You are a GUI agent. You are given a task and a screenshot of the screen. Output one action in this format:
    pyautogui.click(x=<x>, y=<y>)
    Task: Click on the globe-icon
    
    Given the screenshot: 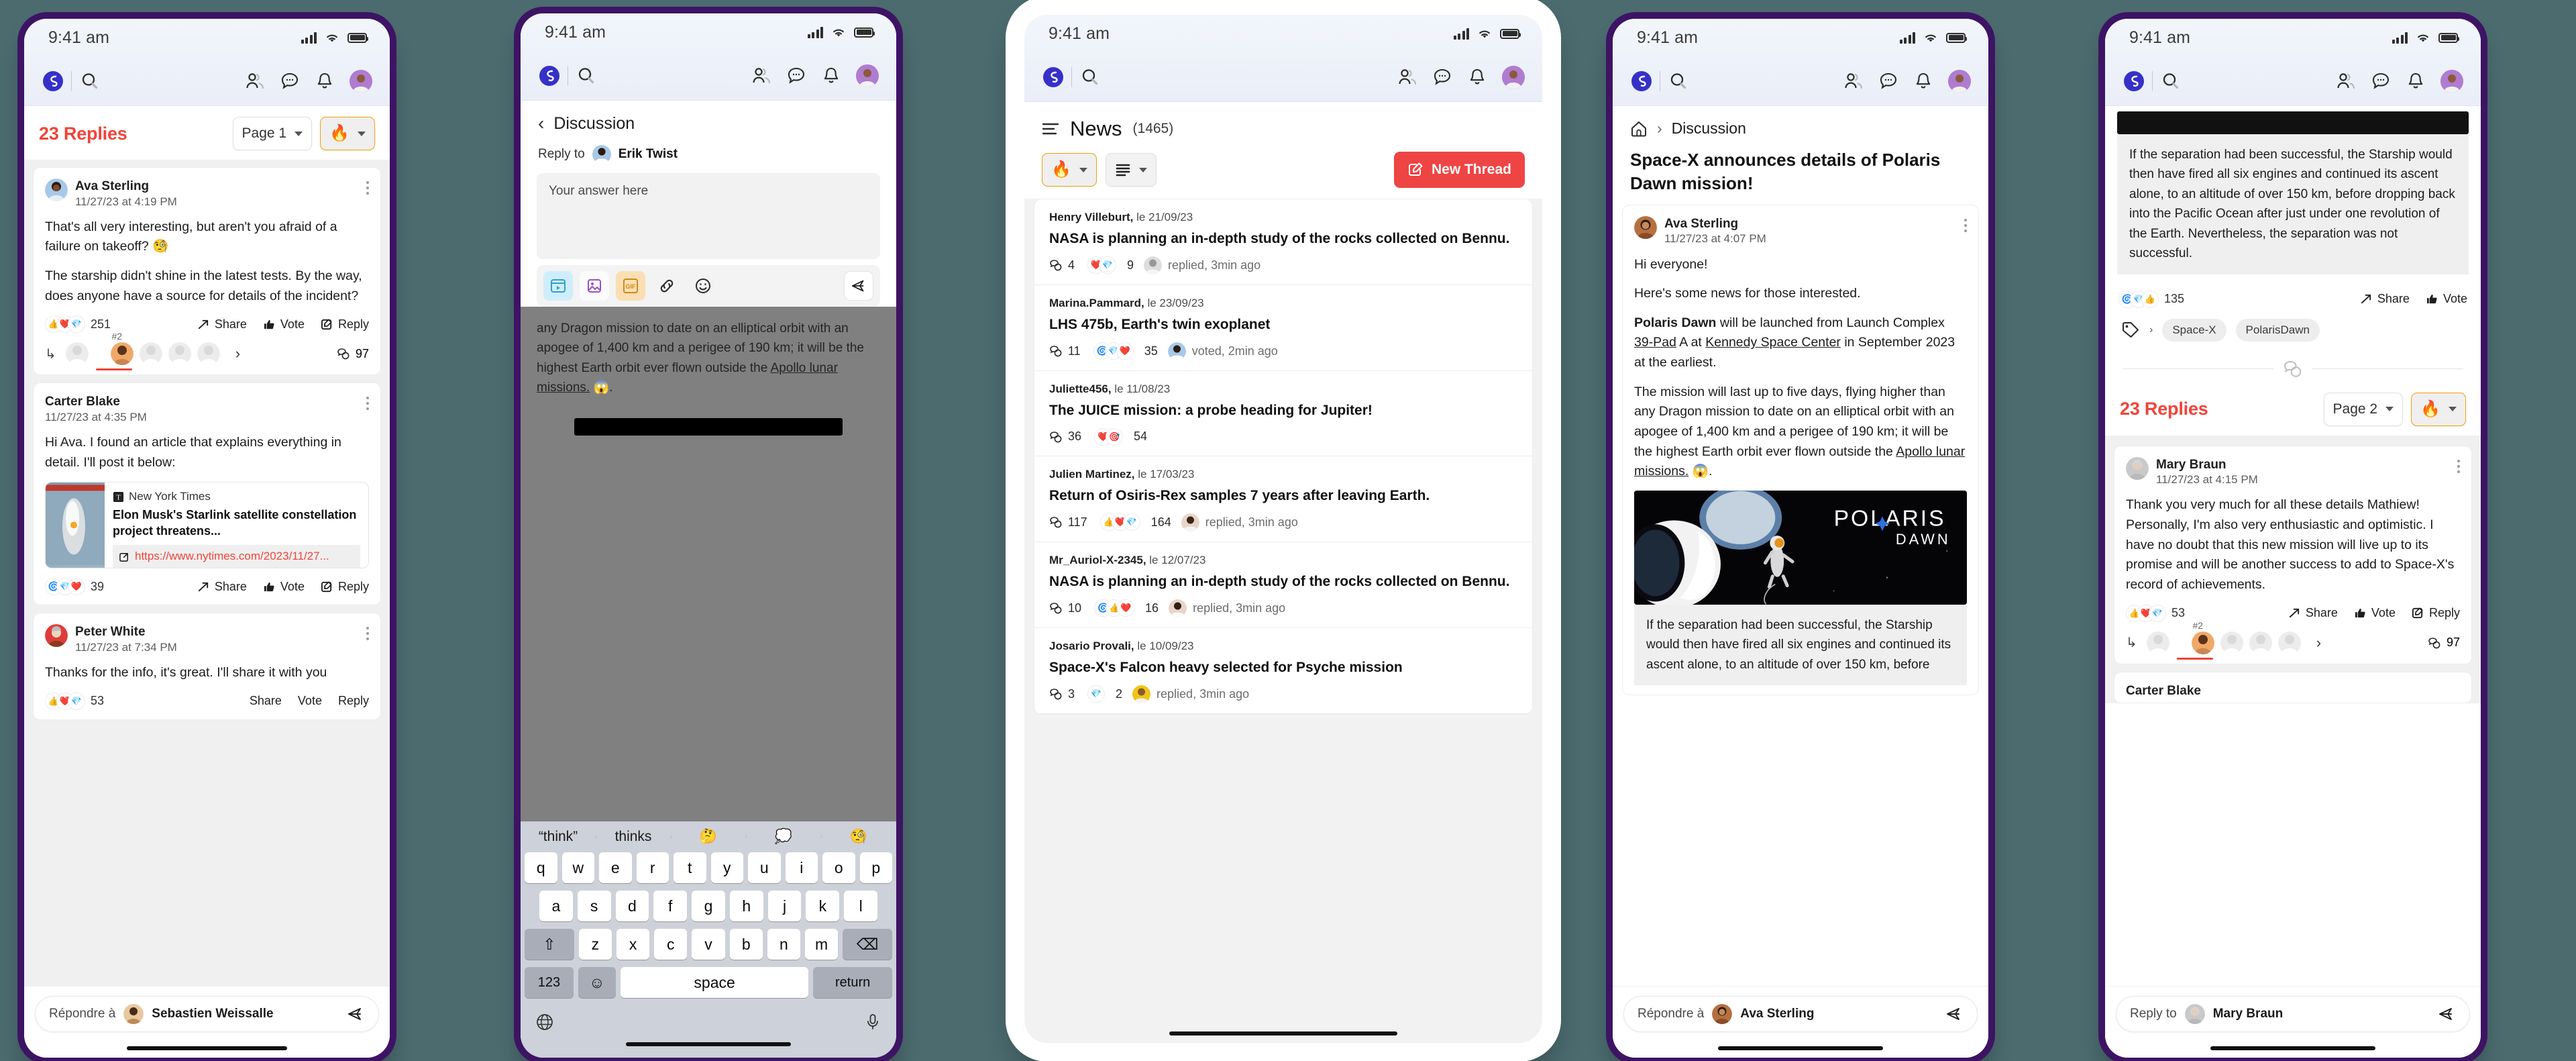 What is the action you would take?
    pyautogui.click(x=544, y=1022)
    